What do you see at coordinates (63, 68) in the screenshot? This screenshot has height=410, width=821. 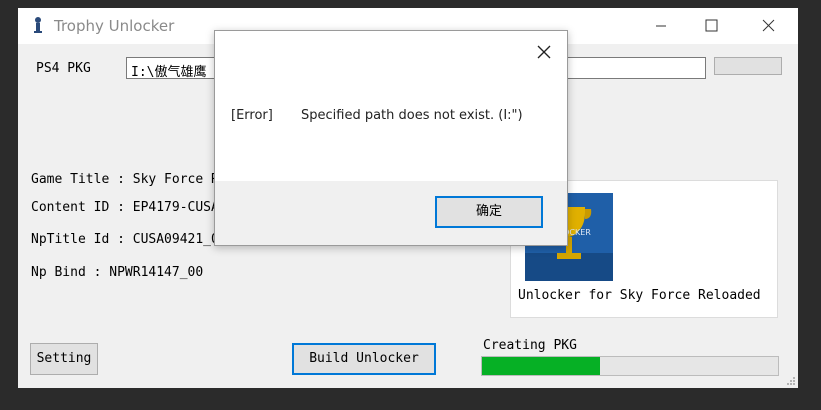 I see `pkg-label: PS4 PKG` at bounding box center [63, 68].